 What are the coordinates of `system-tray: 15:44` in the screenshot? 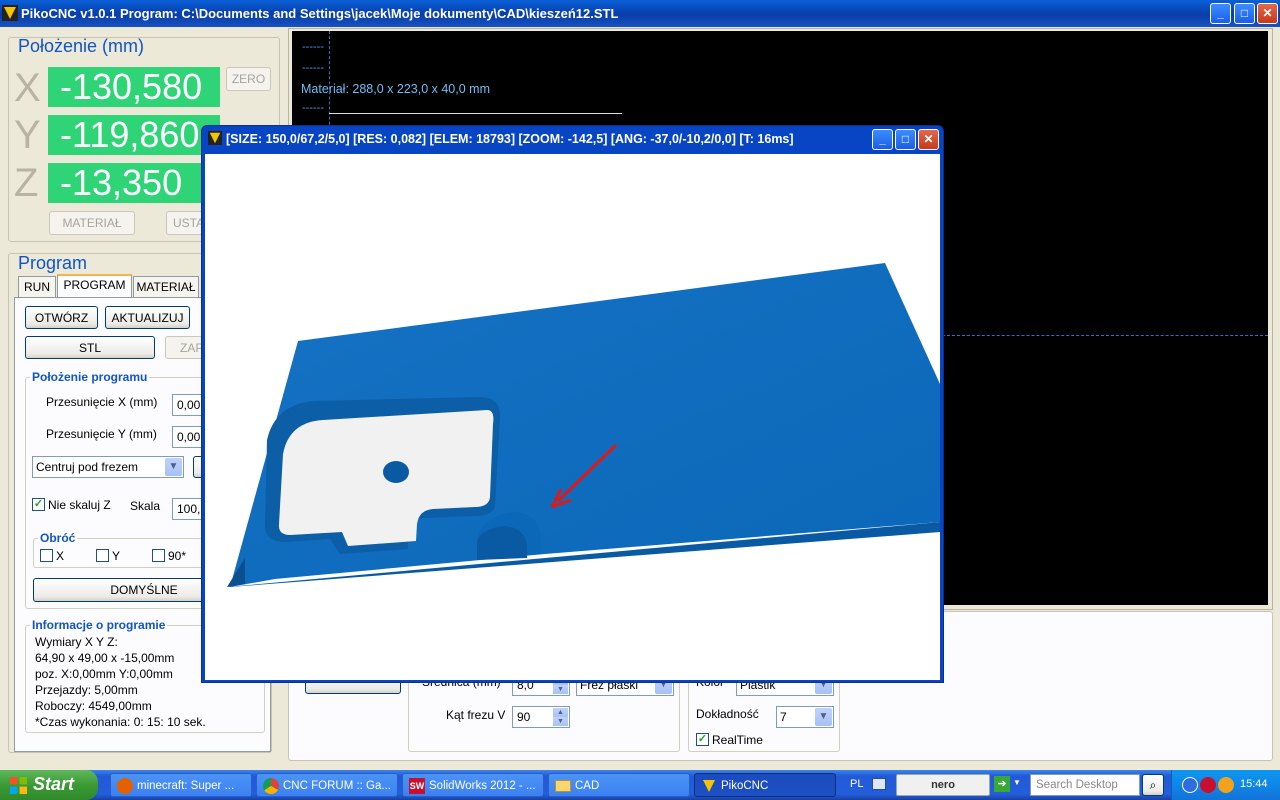 It's located at (1225, 785).